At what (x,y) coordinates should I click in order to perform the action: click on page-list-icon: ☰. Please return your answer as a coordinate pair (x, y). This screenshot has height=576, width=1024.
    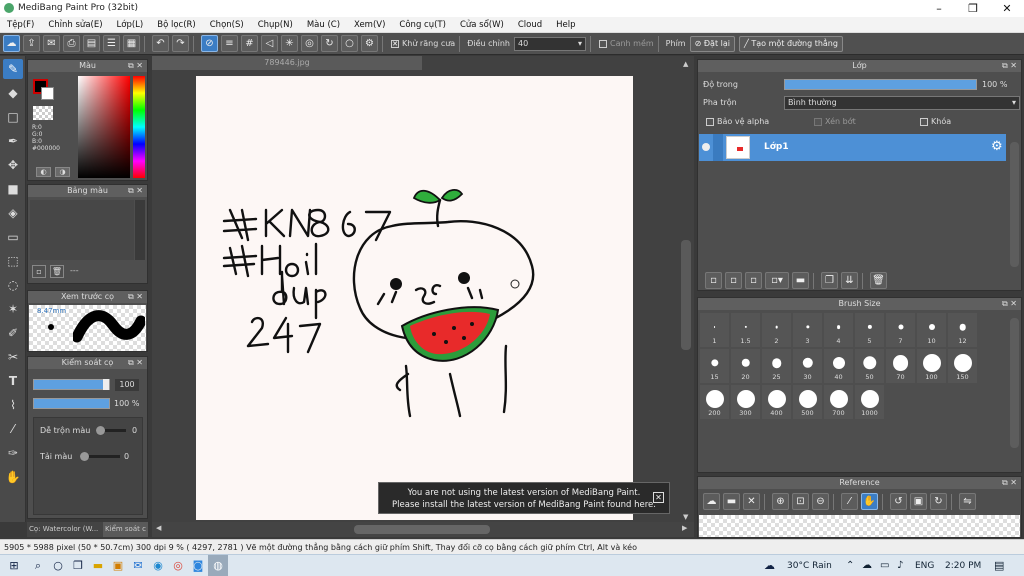
    Looking at the image, I should click on (111, 43).